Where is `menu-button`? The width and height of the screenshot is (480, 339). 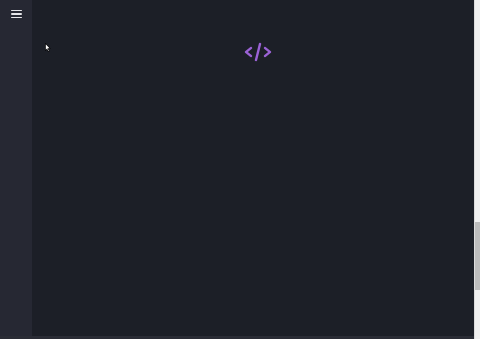 menu-button is located at coordinates (16, 14).